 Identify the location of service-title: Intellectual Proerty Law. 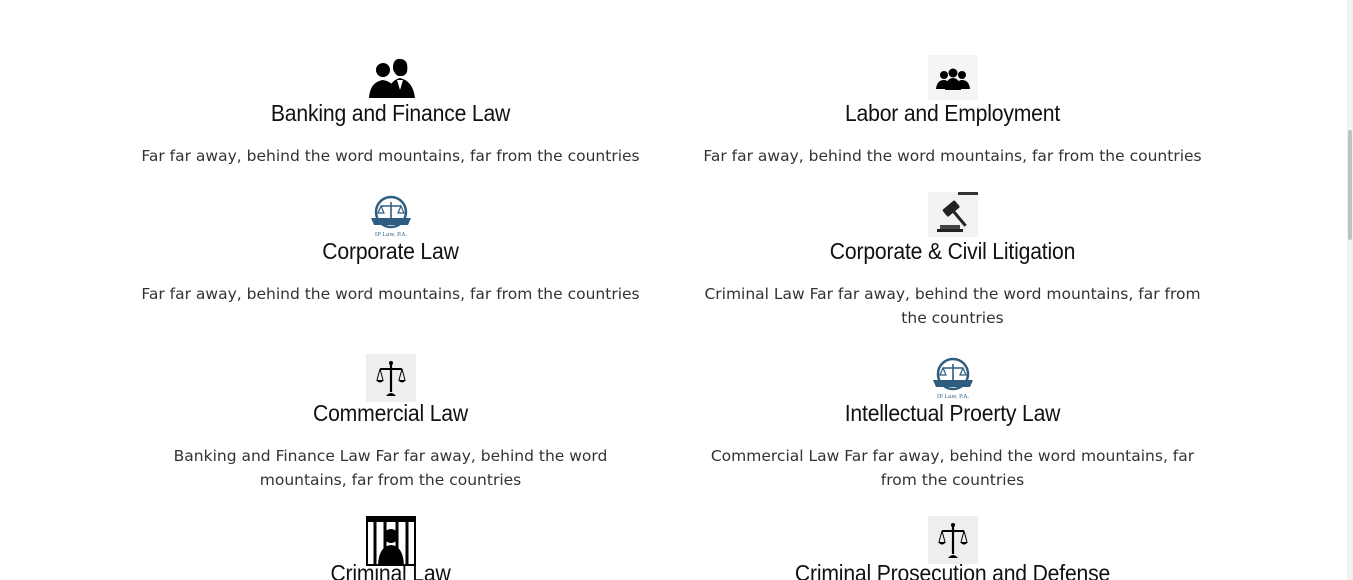
(952, 413).